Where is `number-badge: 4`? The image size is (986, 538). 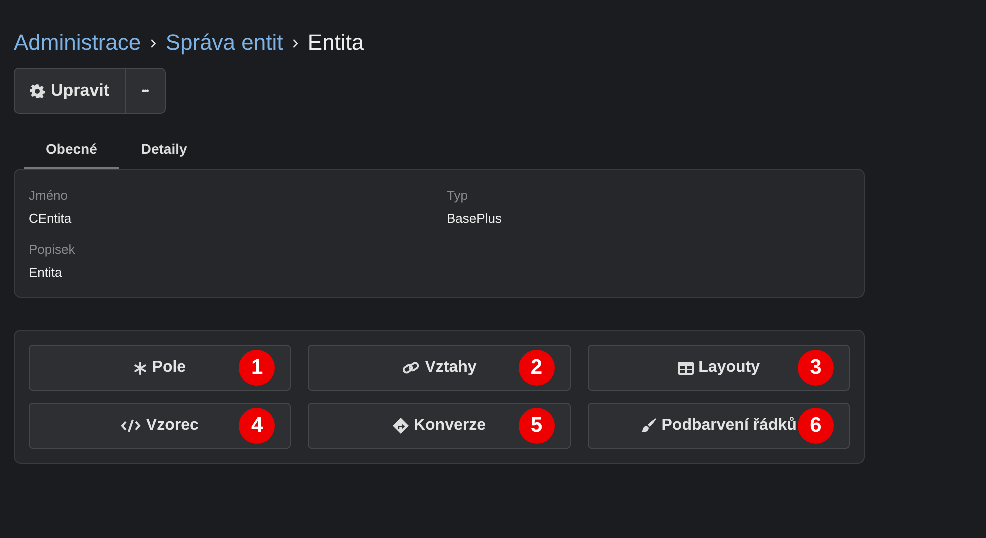 number-badge: 4 is located at coordinates (257, 426).